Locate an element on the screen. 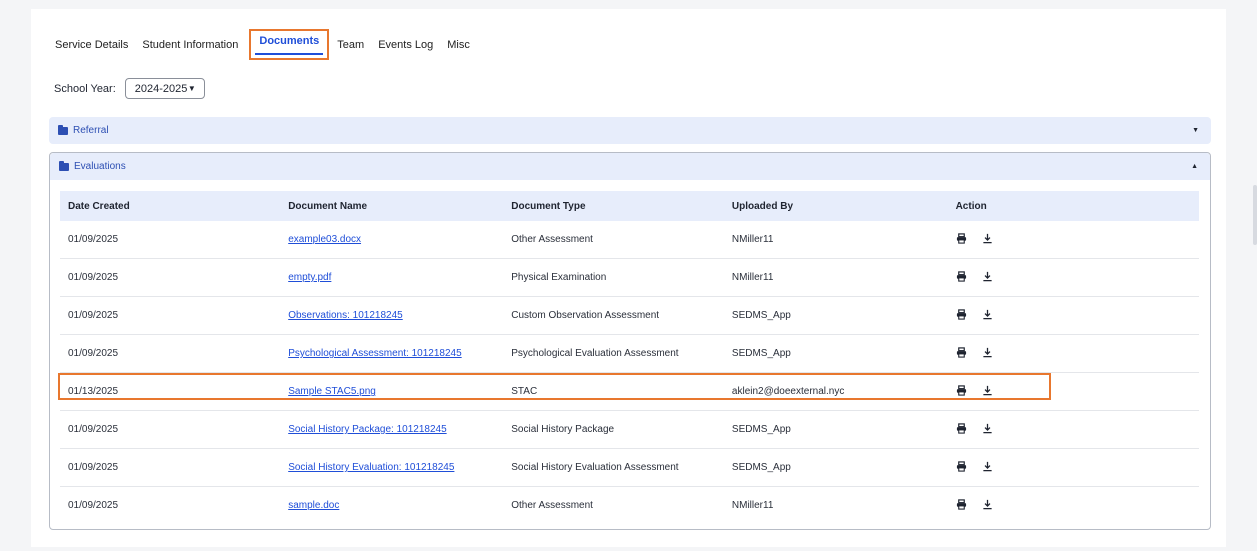 The height and width of the screenshot is (551, 1257). document-name-cell: Psychological Assessment: 101218245 is located at coordinates (392, 353).